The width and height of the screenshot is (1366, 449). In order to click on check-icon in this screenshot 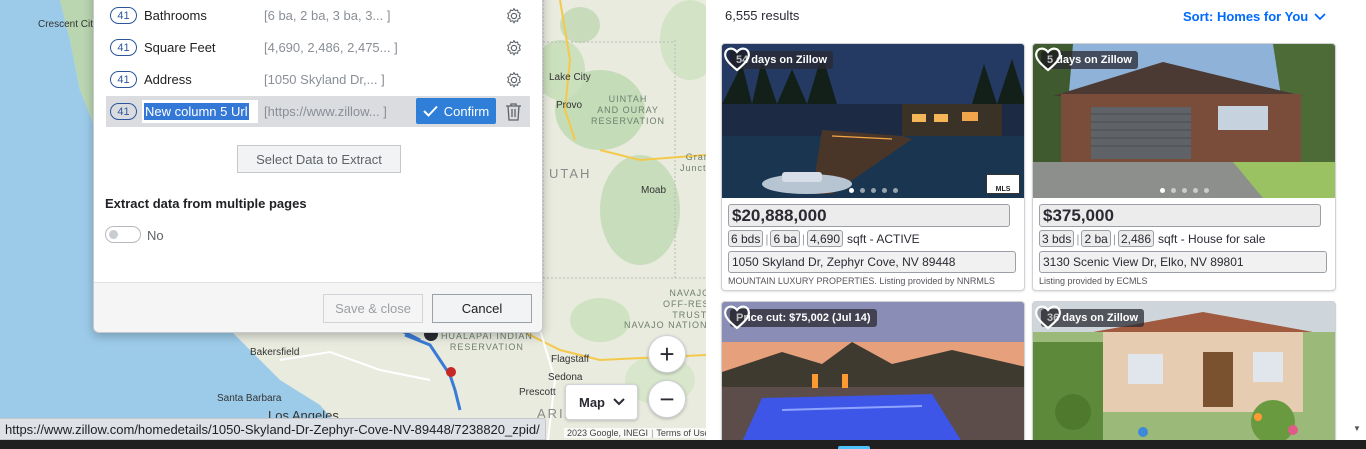, I will do `click(430, 111)`.